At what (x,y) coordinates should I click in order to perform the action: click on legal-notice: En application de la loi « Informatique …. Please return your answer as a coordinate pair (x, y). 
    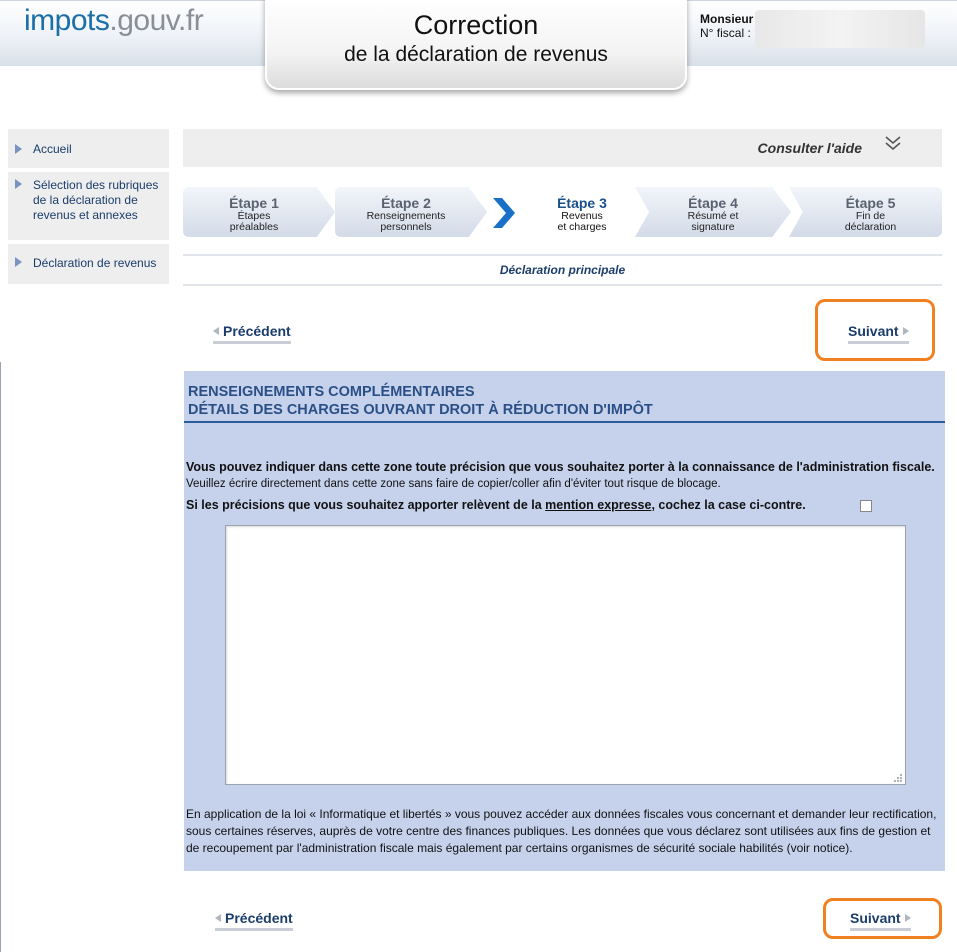
    Looking at the image, I should click on (561, 831).